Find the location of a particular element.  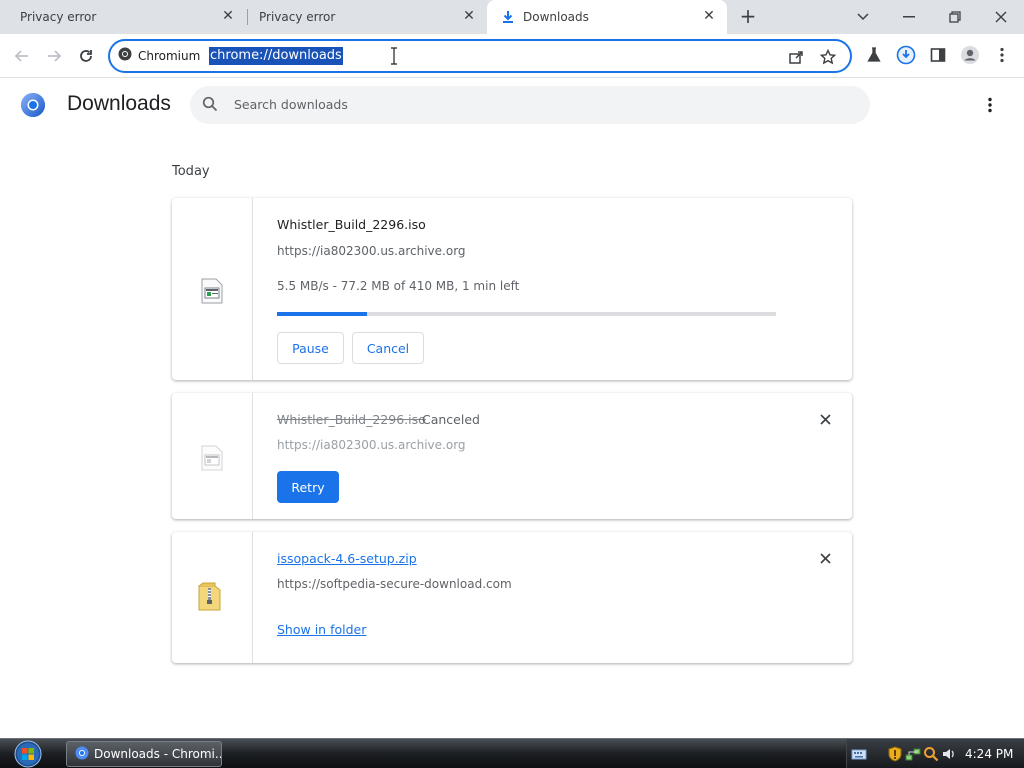

date-section-label: Today is located at coordinates (191, 171).